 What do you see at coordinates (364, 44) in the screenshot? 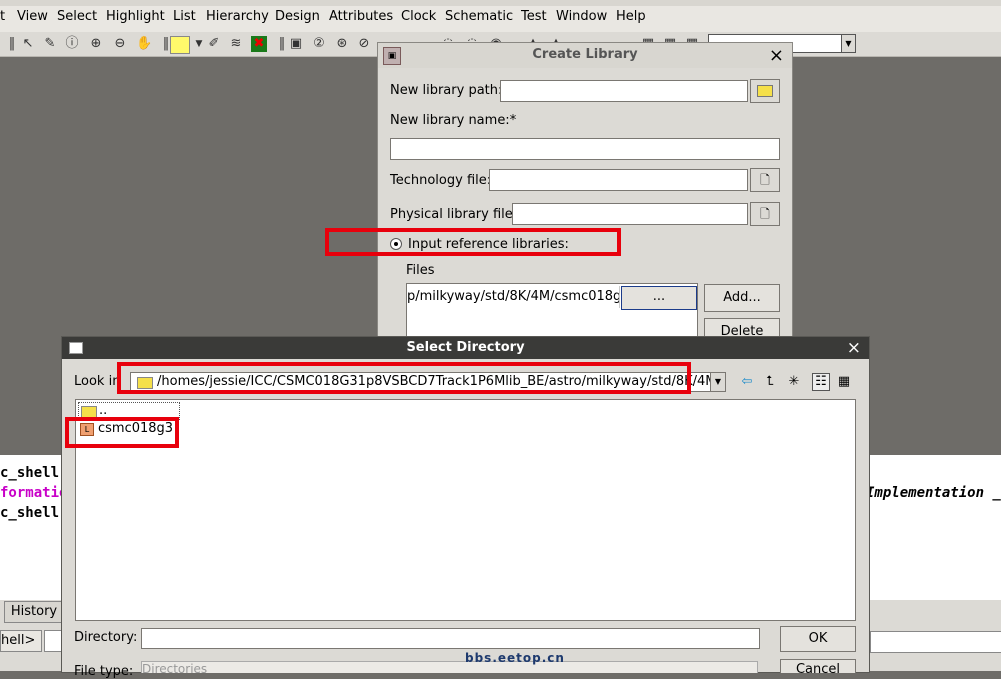
I see `tool-icon: ⊘` at bounding box center [364, 44].